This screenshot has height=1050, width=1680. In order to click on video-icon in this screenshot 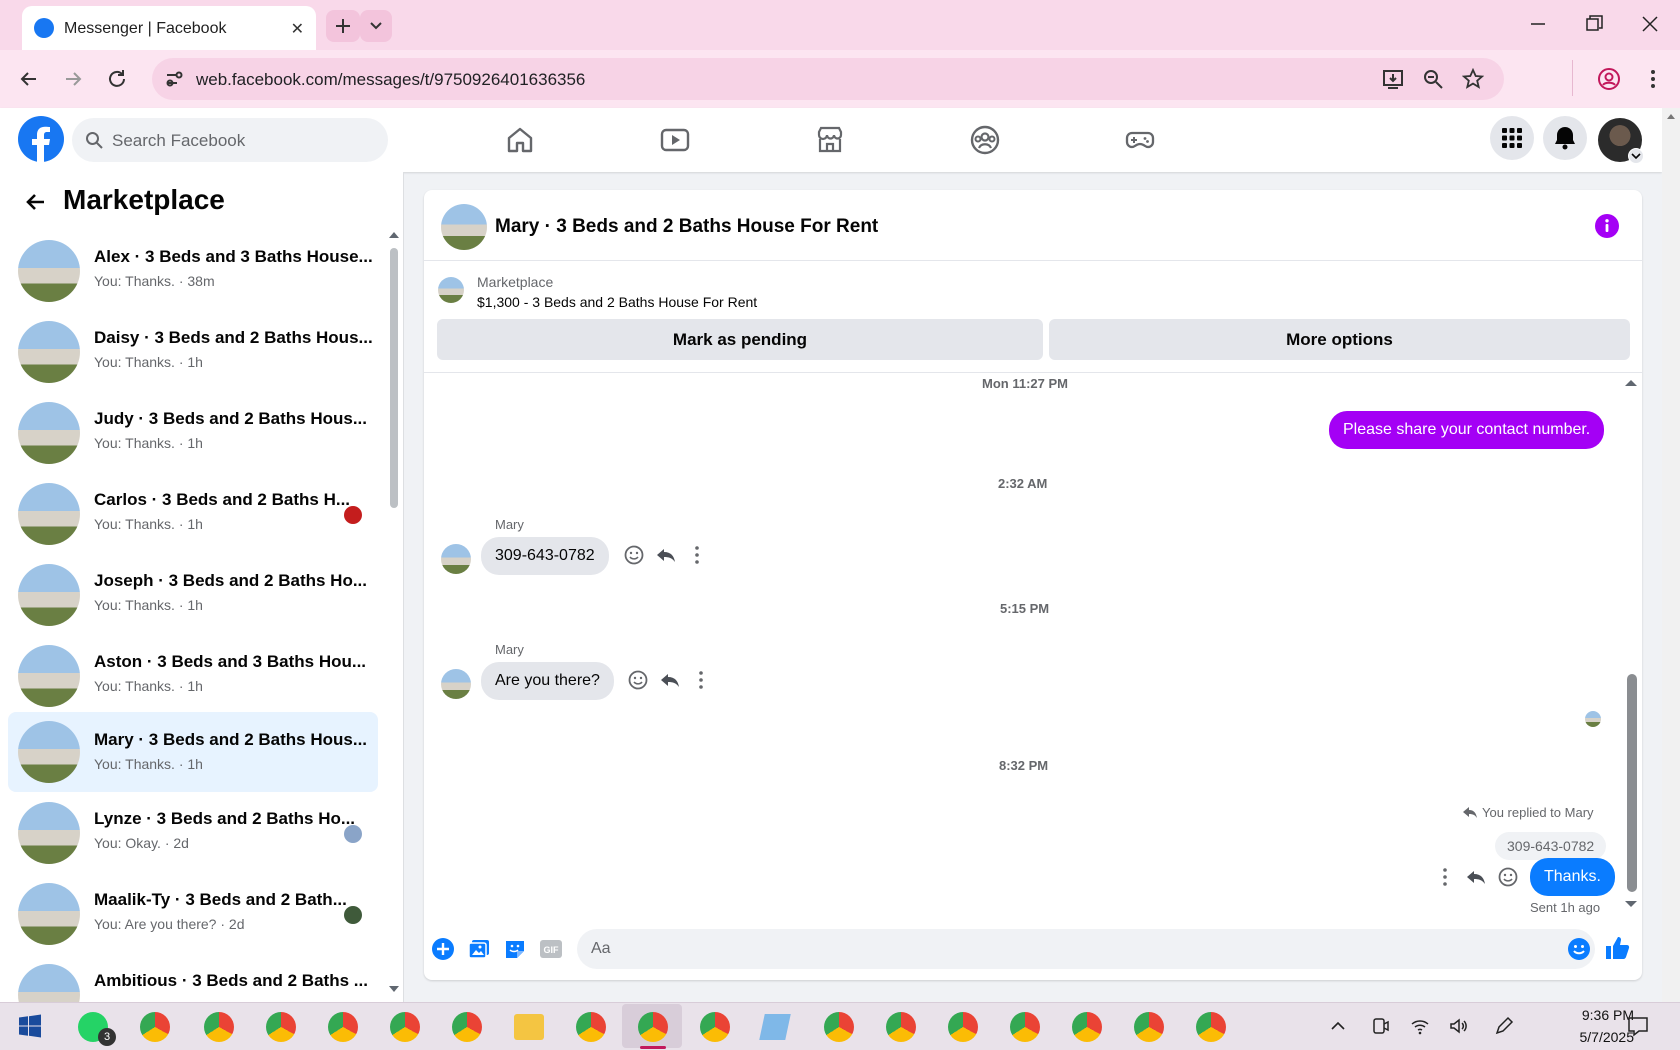, I will do `click(675, 140)`.